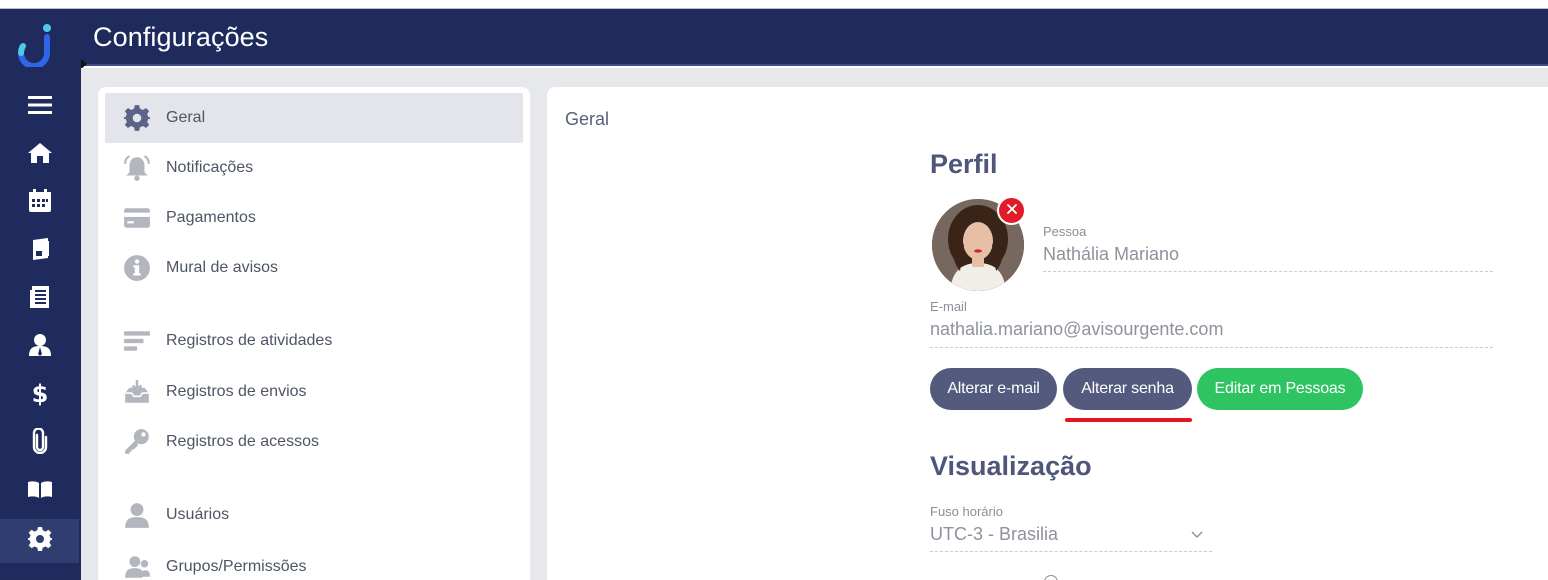 The width and height of the screenshot is (1548, 580). I want to click on credit-card-icon, so click(137, 218).